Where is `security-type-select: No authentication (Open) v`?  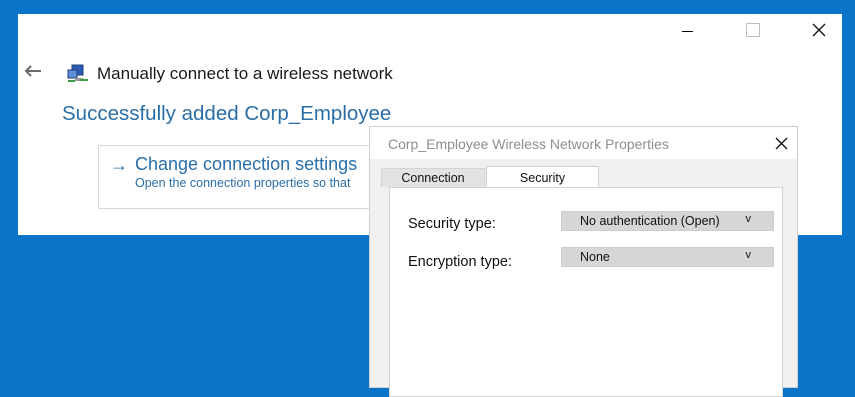
security-type-select: No authentication (Open) v is located at coordinates (667, 221).